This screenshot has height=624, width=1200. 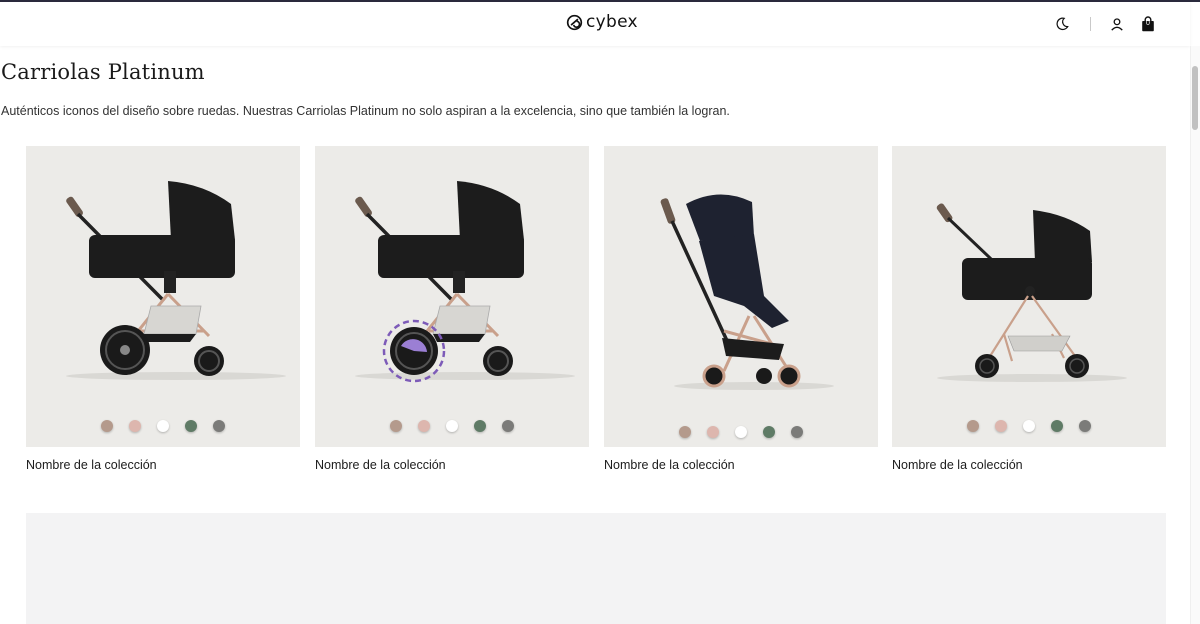 What do you see at coordinates (574, 22) in the screenshot?
I see `cybex-logo-icon` at bounding box center [574, 22].